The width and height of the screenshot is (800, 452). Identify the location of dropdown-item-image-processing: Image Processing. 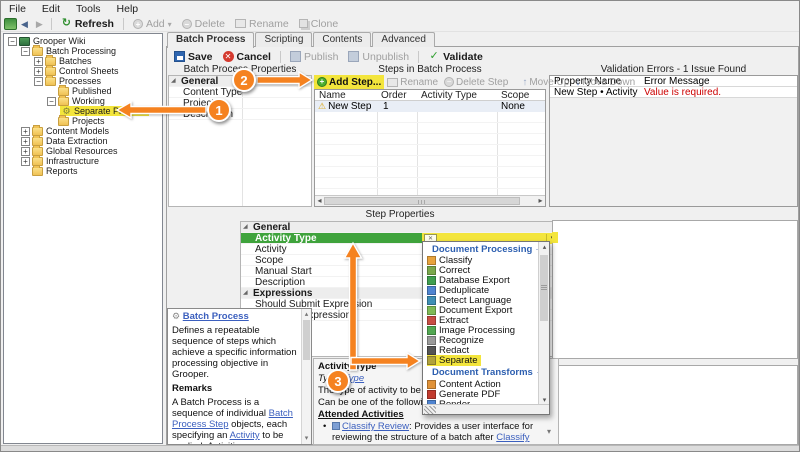
(481, 330).